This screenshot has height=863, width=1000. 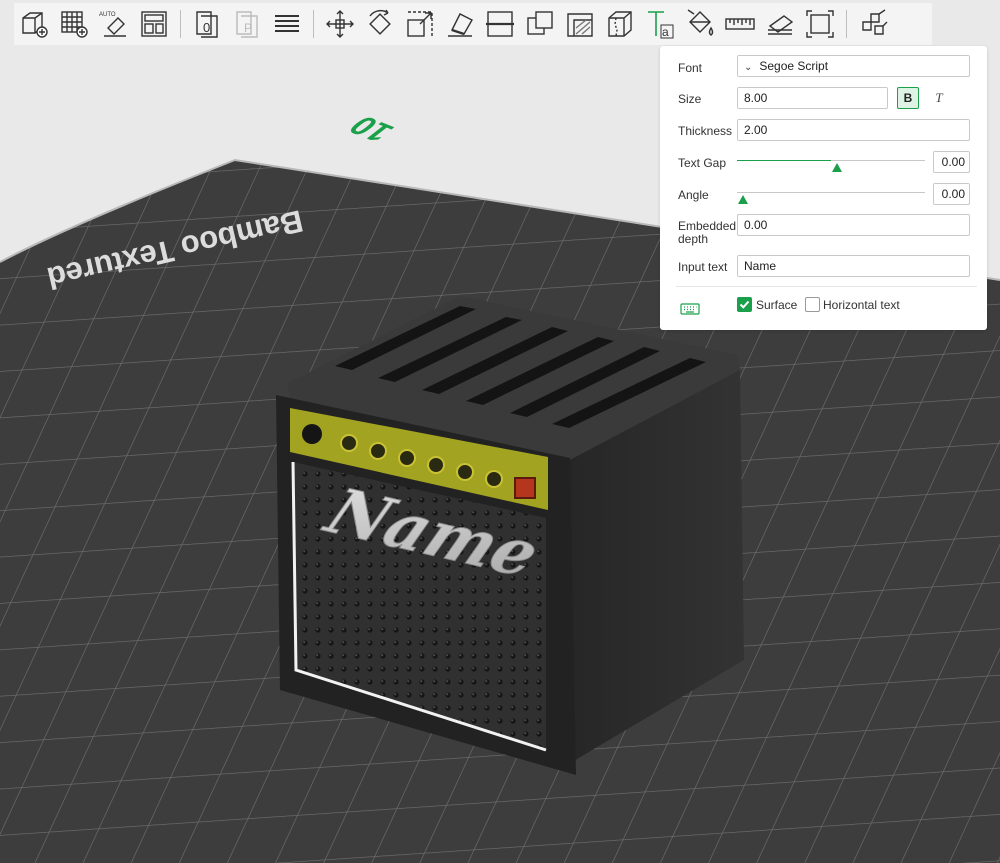 I want to click on svg-text: P, so click(x=248, y=28).